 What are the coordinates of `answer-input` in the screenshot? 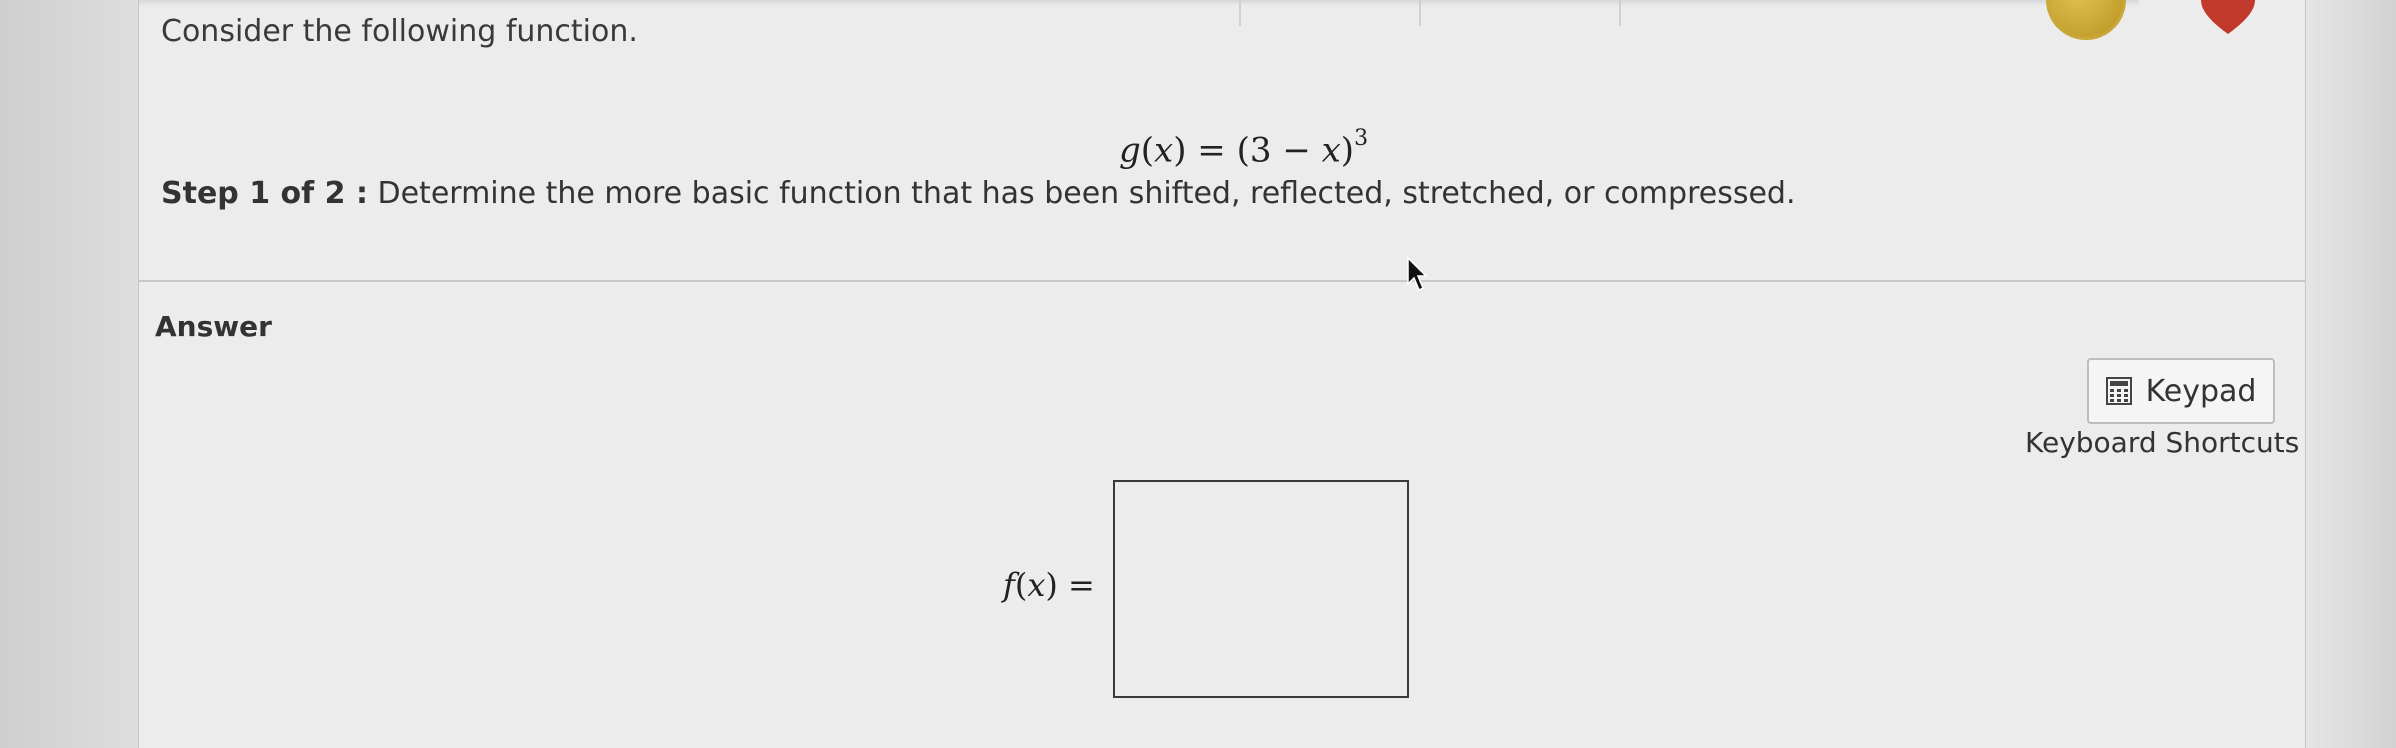 It's located at (1261, 589).